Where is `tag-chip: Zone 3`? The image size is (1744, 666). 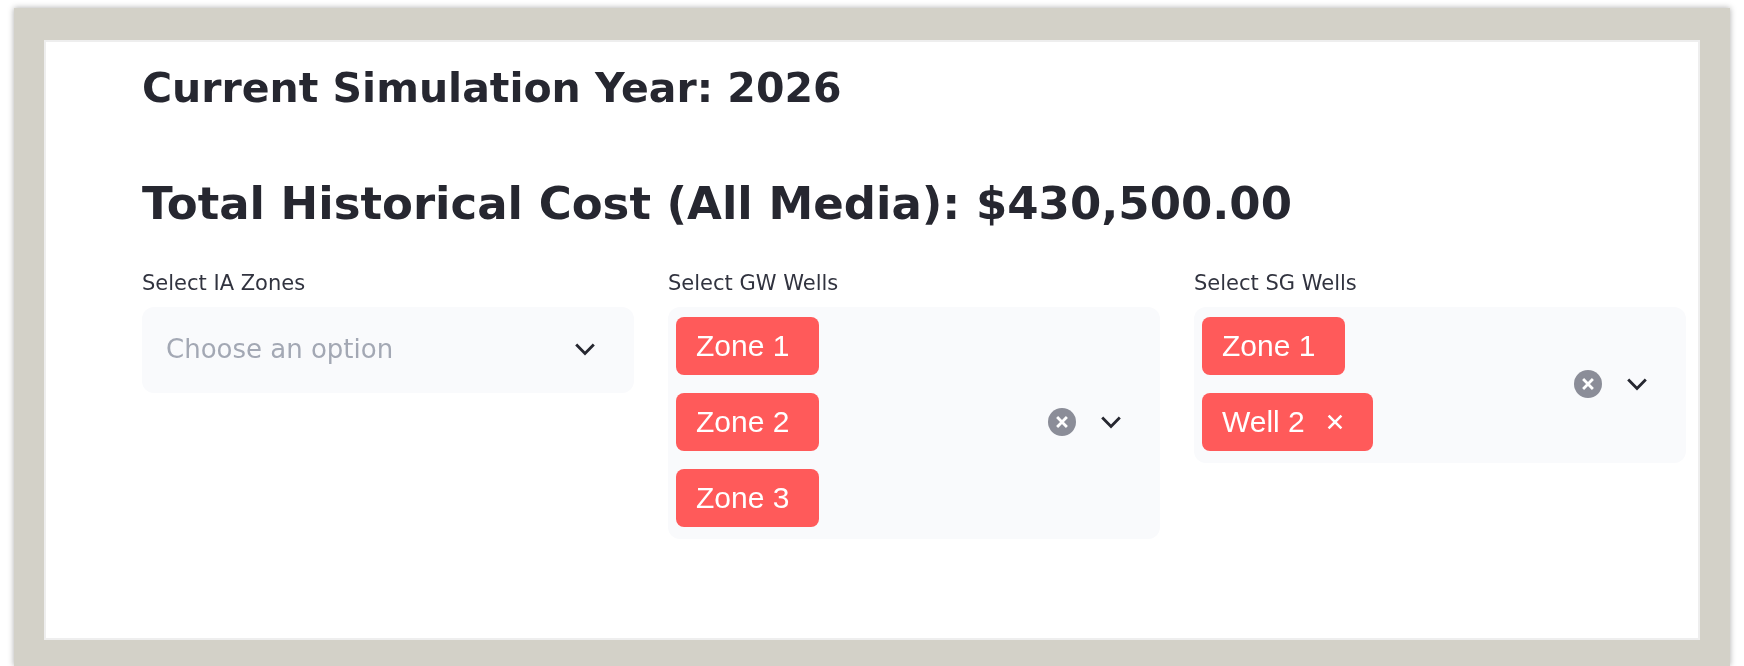 tag-chip: Zone 3 is located at coordinates (748, 498).